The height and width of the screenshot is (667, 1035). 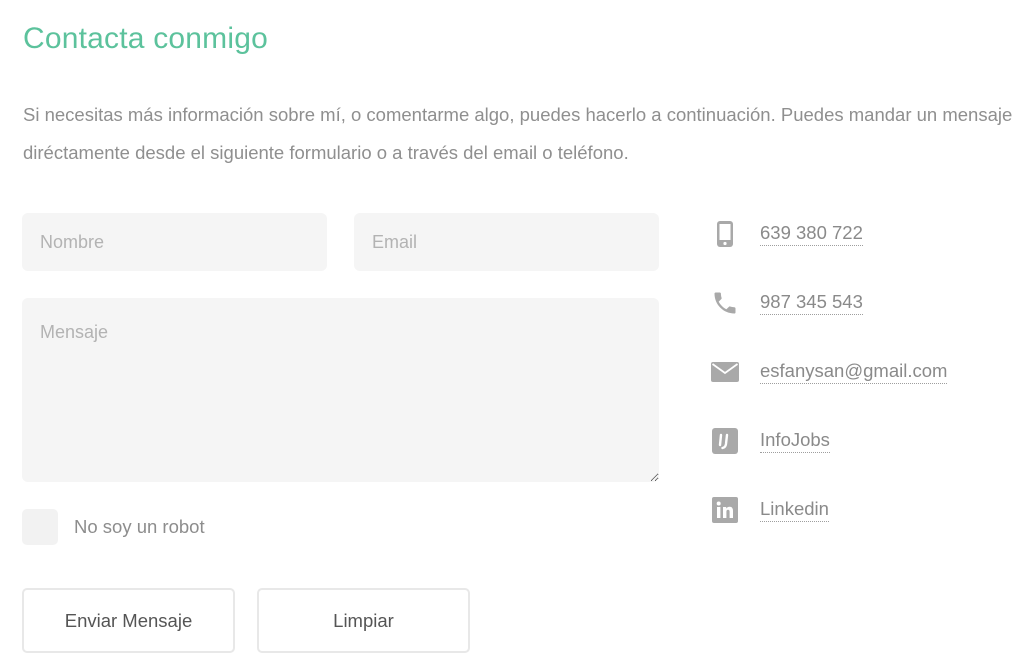 What do you see at coordinates (174, 242) in the screenshot?
I see `name-input` at bounding box center [174, 242].